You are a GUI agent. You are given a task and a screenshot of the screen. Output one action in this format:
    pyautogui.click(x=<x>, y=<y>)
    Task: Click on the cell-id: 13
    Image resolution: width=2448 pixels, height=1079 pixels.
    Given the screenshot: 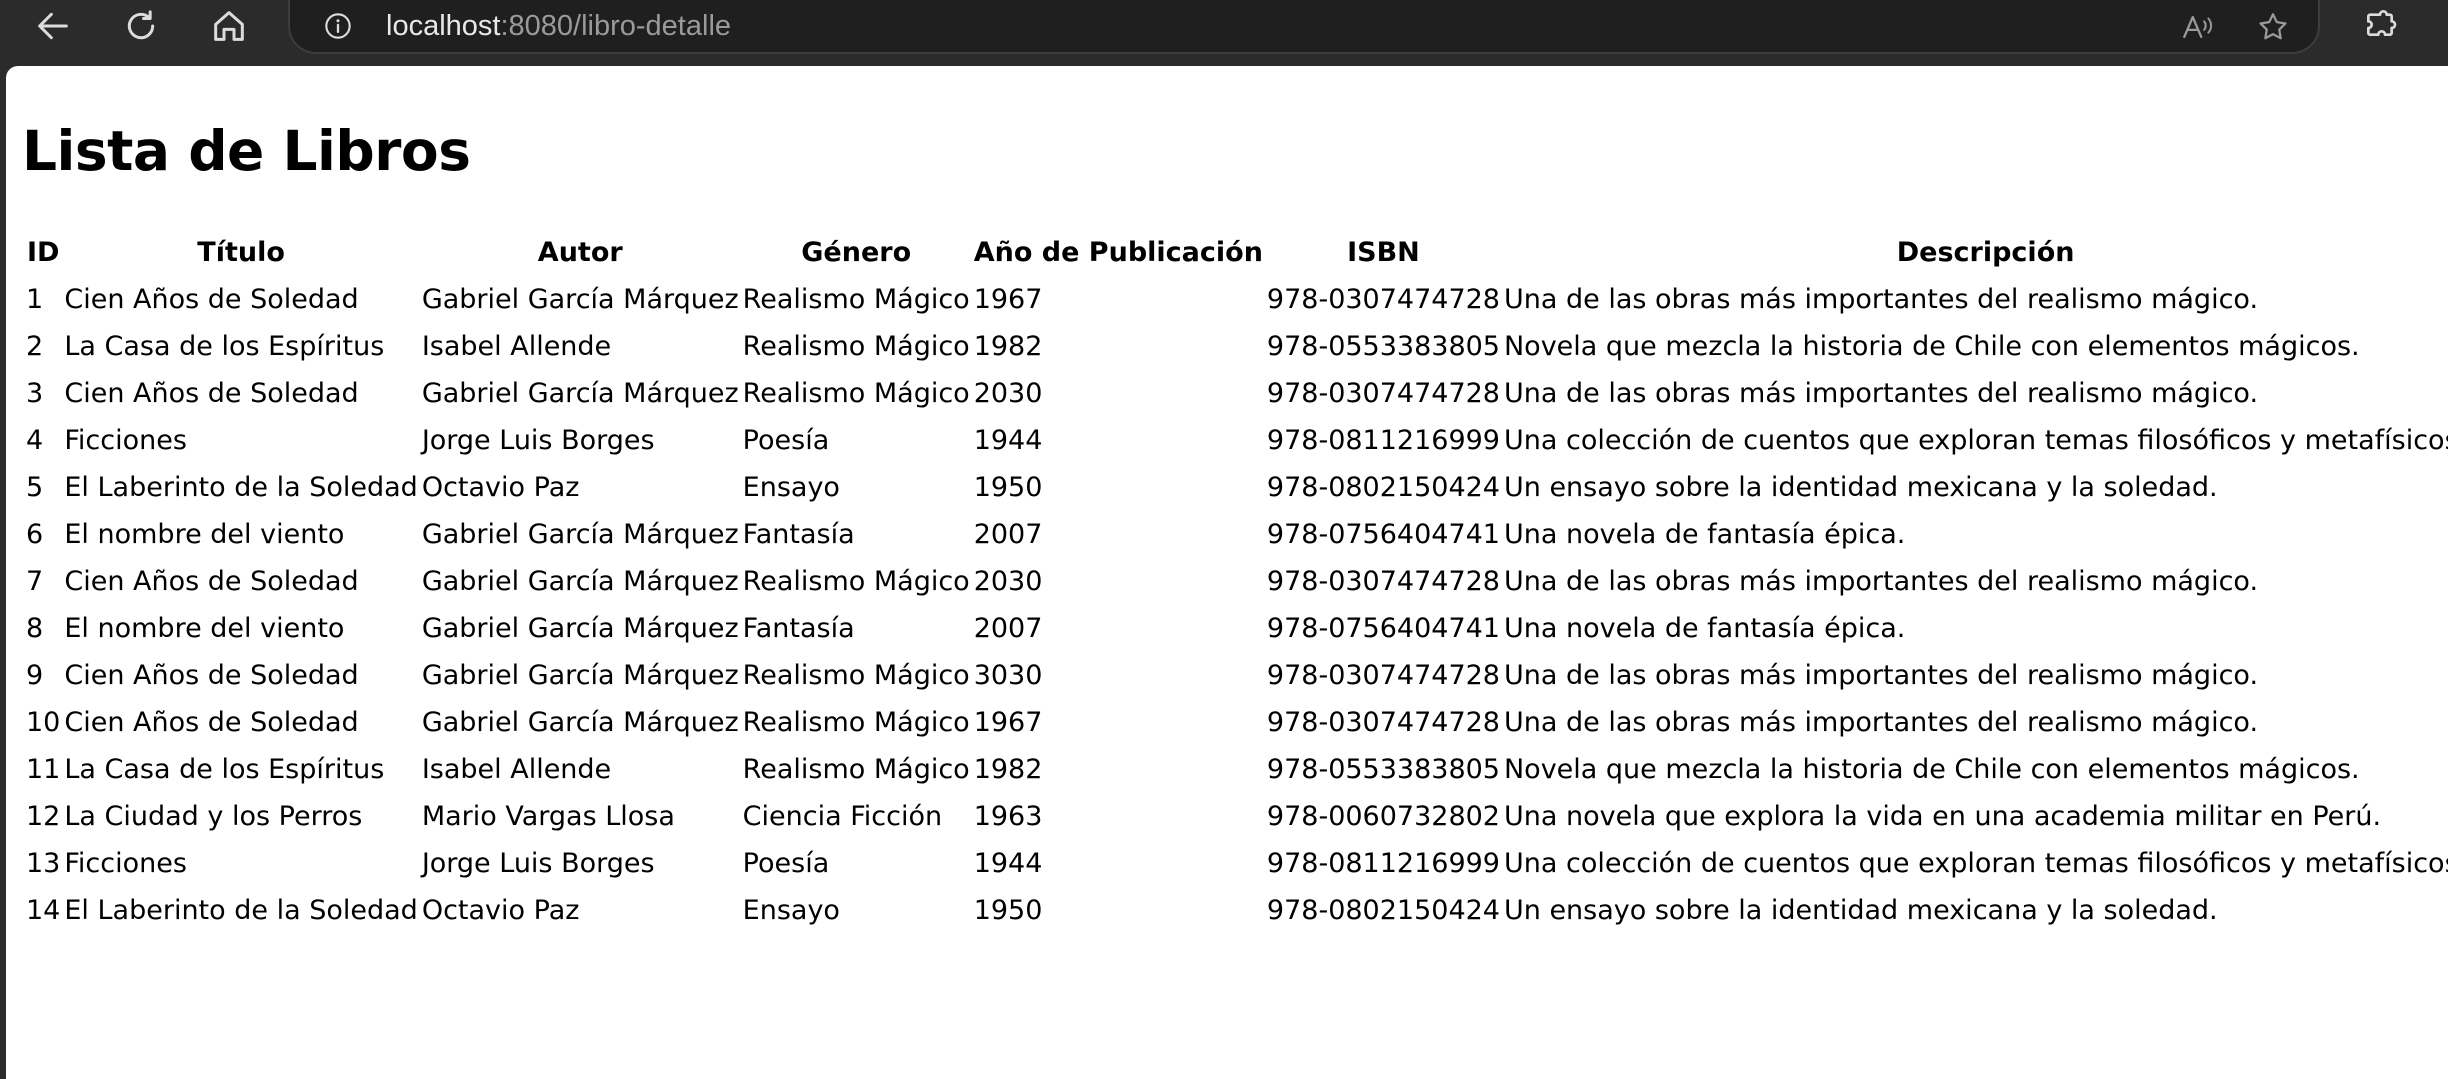 What is the action you would take?
    pyautogui.click(x=43, y=863)
    